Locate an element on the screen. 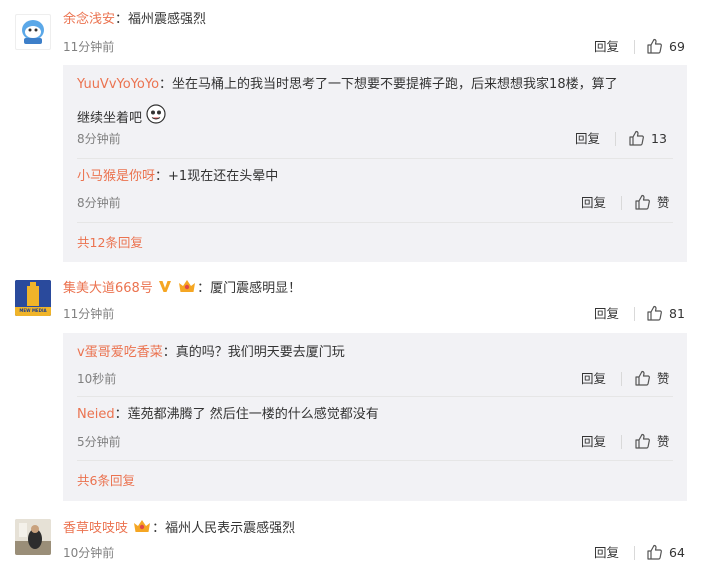 The height and width of the screenshot is (573, 706). reply-author: Neied is located at coordinates (96, 414).